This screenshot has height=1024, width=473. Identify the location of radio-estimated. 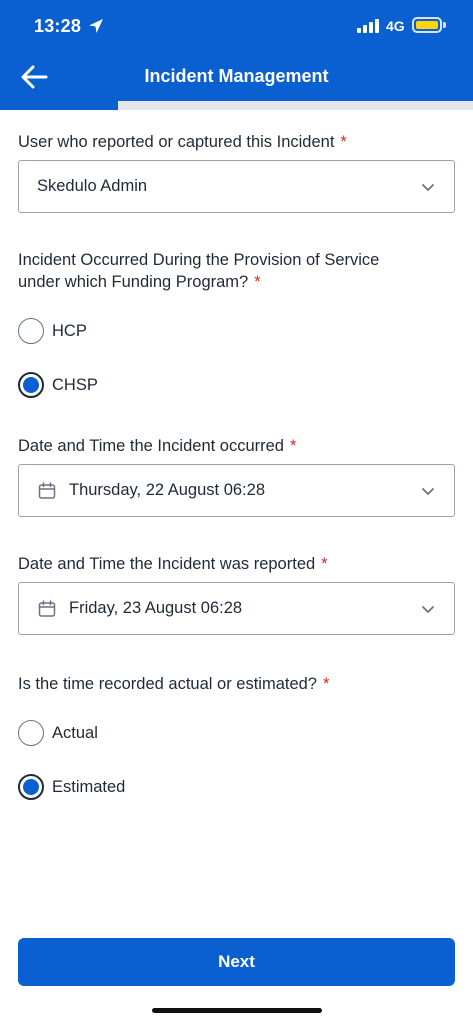
(31, 787).